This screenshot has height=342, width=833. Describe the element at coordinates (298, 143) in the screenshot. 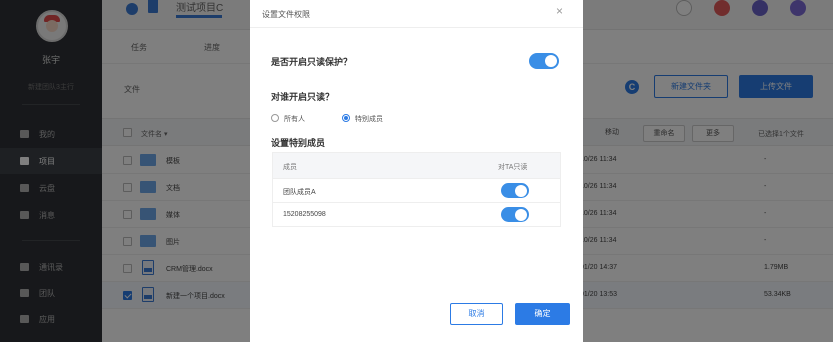

I see `members-section-title: 设置特别成员` at that location.